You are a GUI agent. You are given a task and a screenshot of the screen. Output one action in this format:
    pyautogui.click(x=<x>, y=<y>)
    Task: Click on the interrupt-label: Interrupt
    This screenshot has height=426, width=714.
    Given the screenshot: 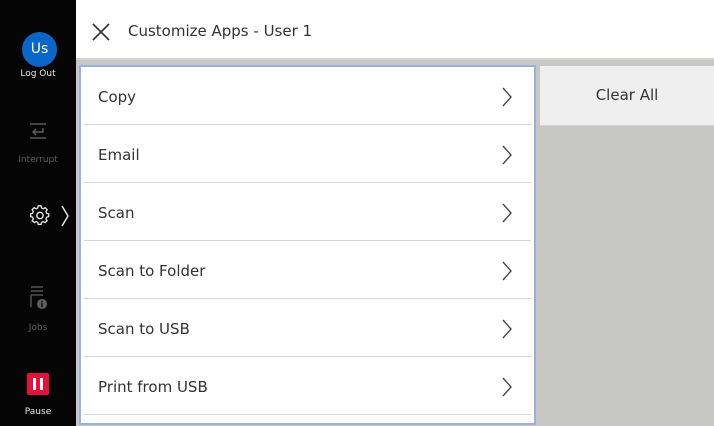 What is the action you would take?
    pyautogui.click(x=38, y=160)
    